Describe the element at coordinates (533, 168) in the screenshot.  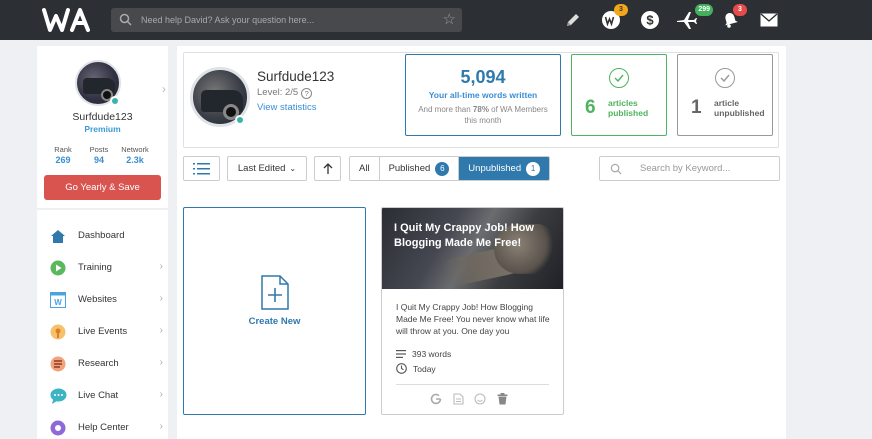
I see `unpublished-count-badge: 1` at that location.